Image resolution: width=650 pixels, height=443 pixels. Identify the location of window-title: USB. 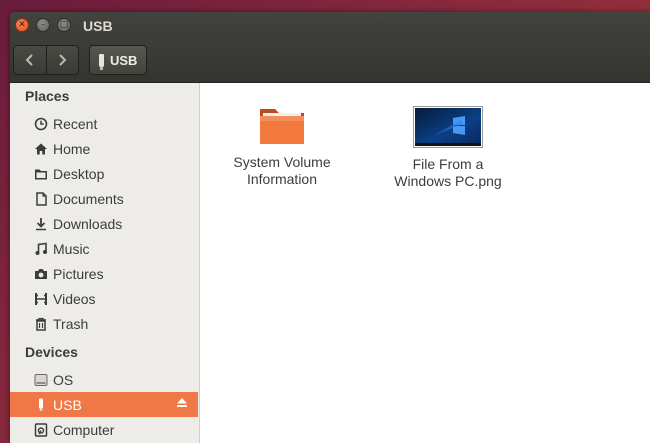
(98, 26).